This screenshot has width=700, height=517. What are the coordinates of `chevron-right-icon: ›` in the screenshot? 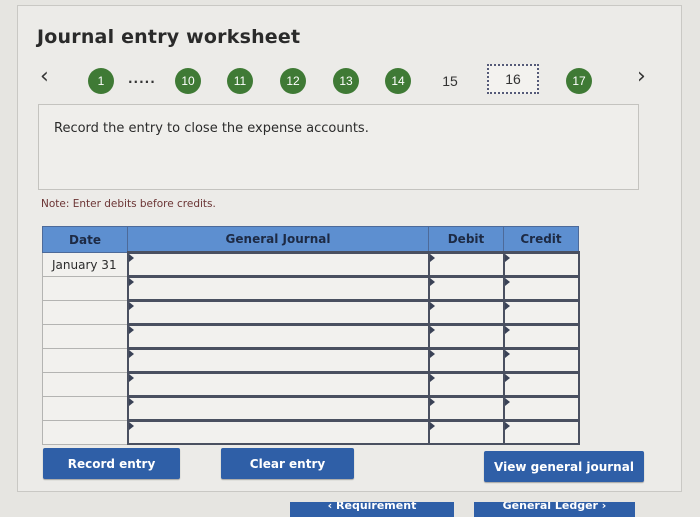 It's located at (641, 76).